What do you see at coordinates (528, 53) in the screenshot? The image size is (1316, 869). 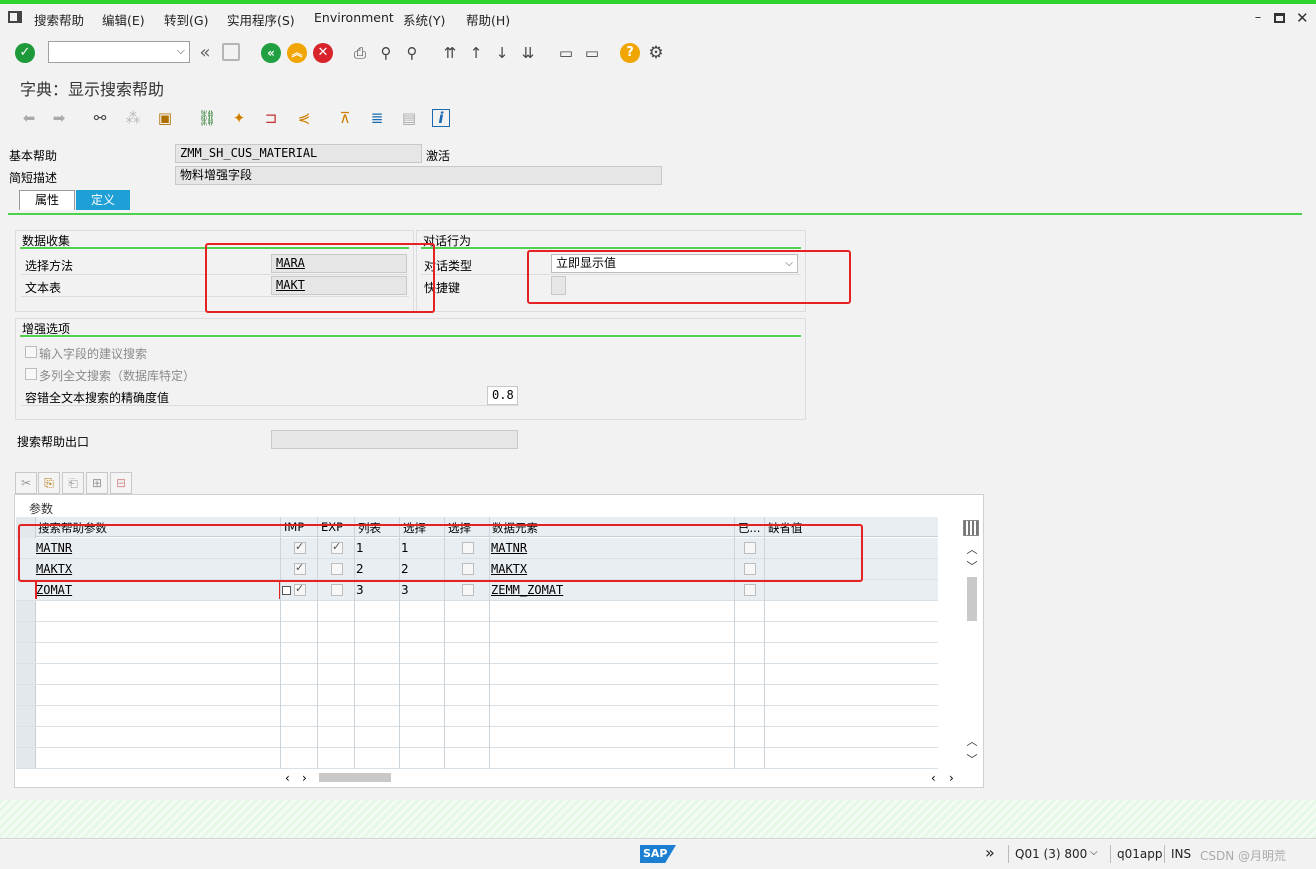 I see `last-page-icon: ⇊` at bounding box center [528, 53].